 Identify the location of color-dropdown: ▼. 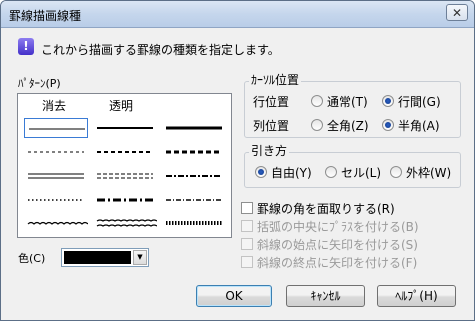
(105, 257).